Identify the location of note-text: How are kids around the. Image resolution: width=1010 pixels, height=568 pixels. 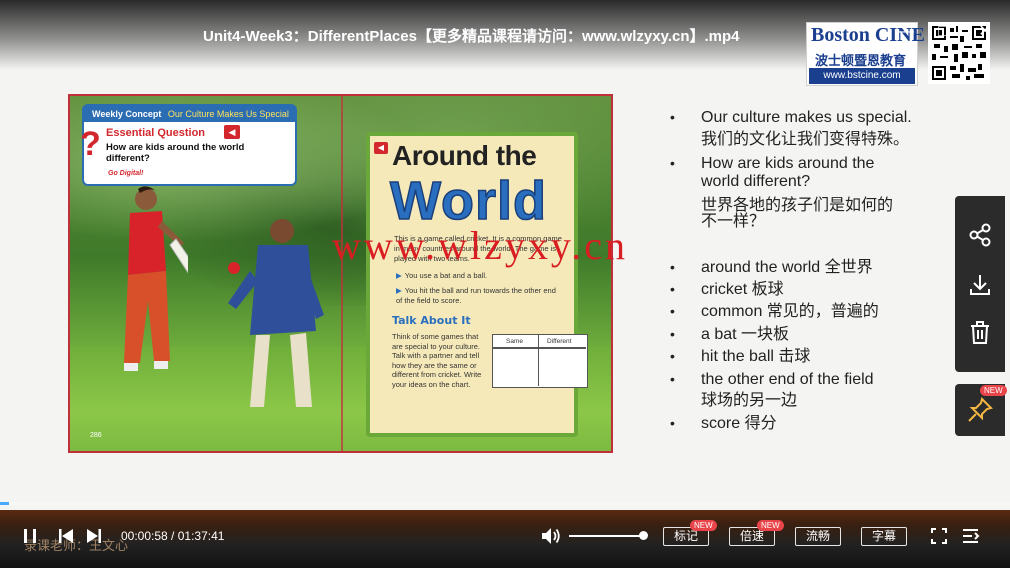
(788, 163).